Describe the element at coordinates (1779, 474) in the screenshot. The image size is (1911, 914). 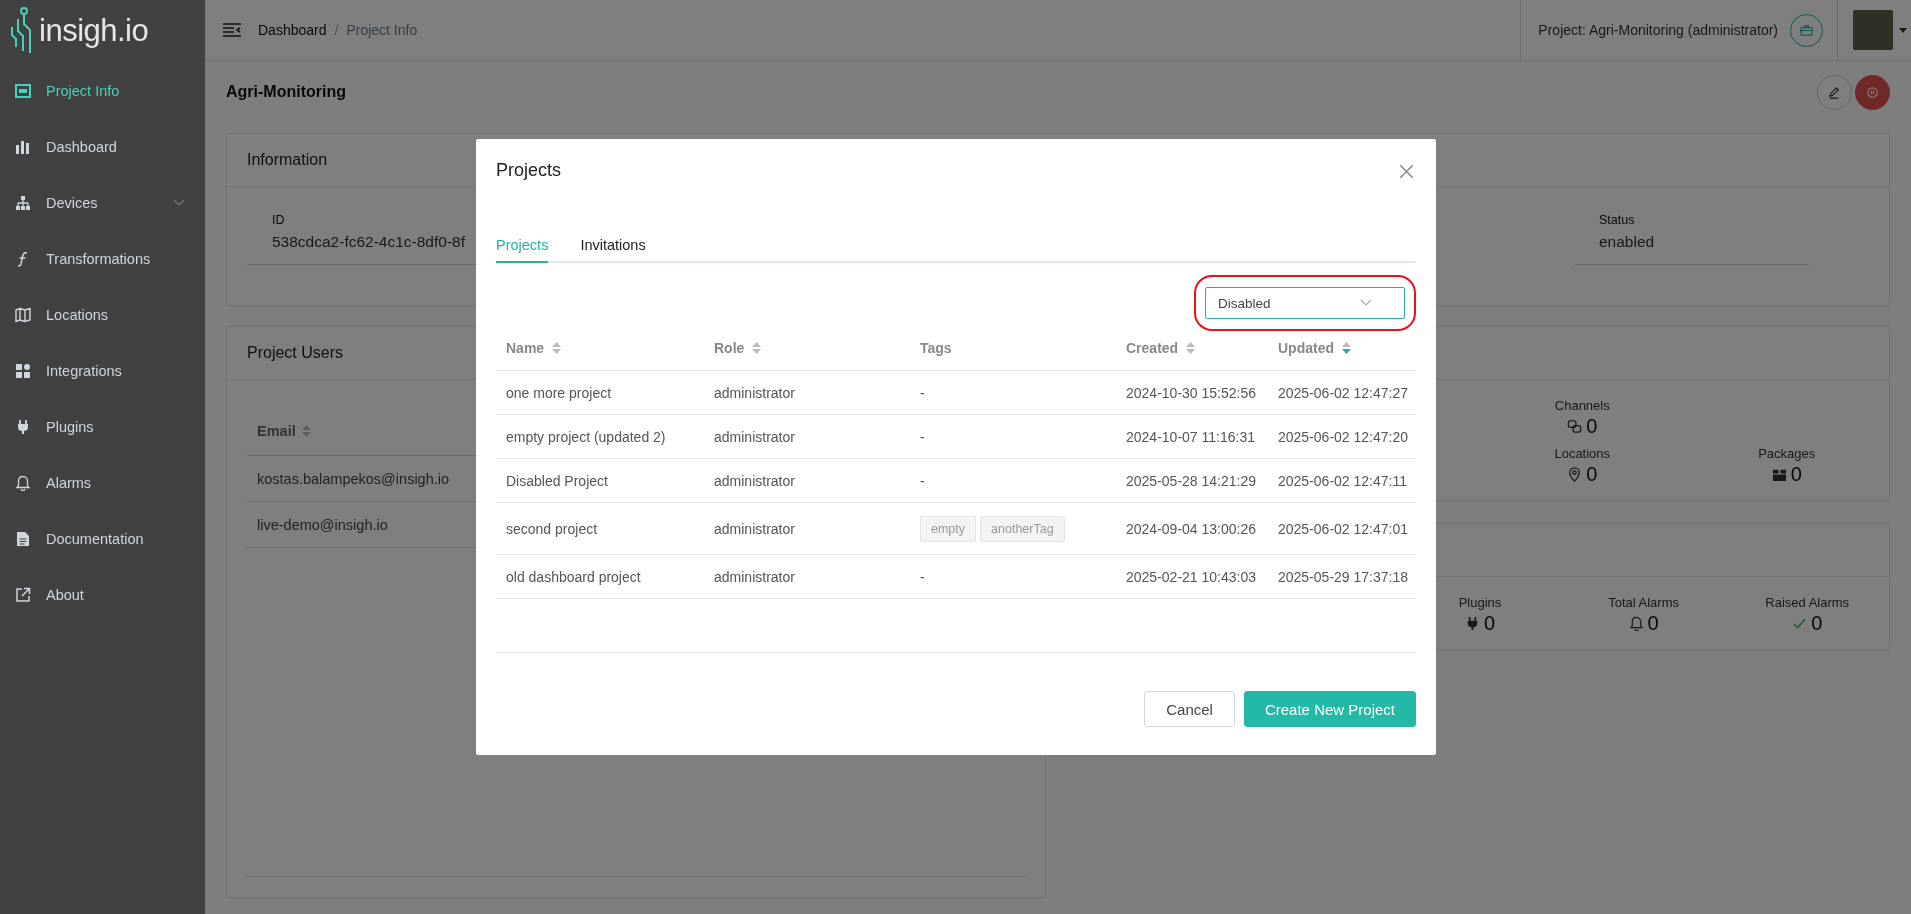
I see `package-icon` at that location.